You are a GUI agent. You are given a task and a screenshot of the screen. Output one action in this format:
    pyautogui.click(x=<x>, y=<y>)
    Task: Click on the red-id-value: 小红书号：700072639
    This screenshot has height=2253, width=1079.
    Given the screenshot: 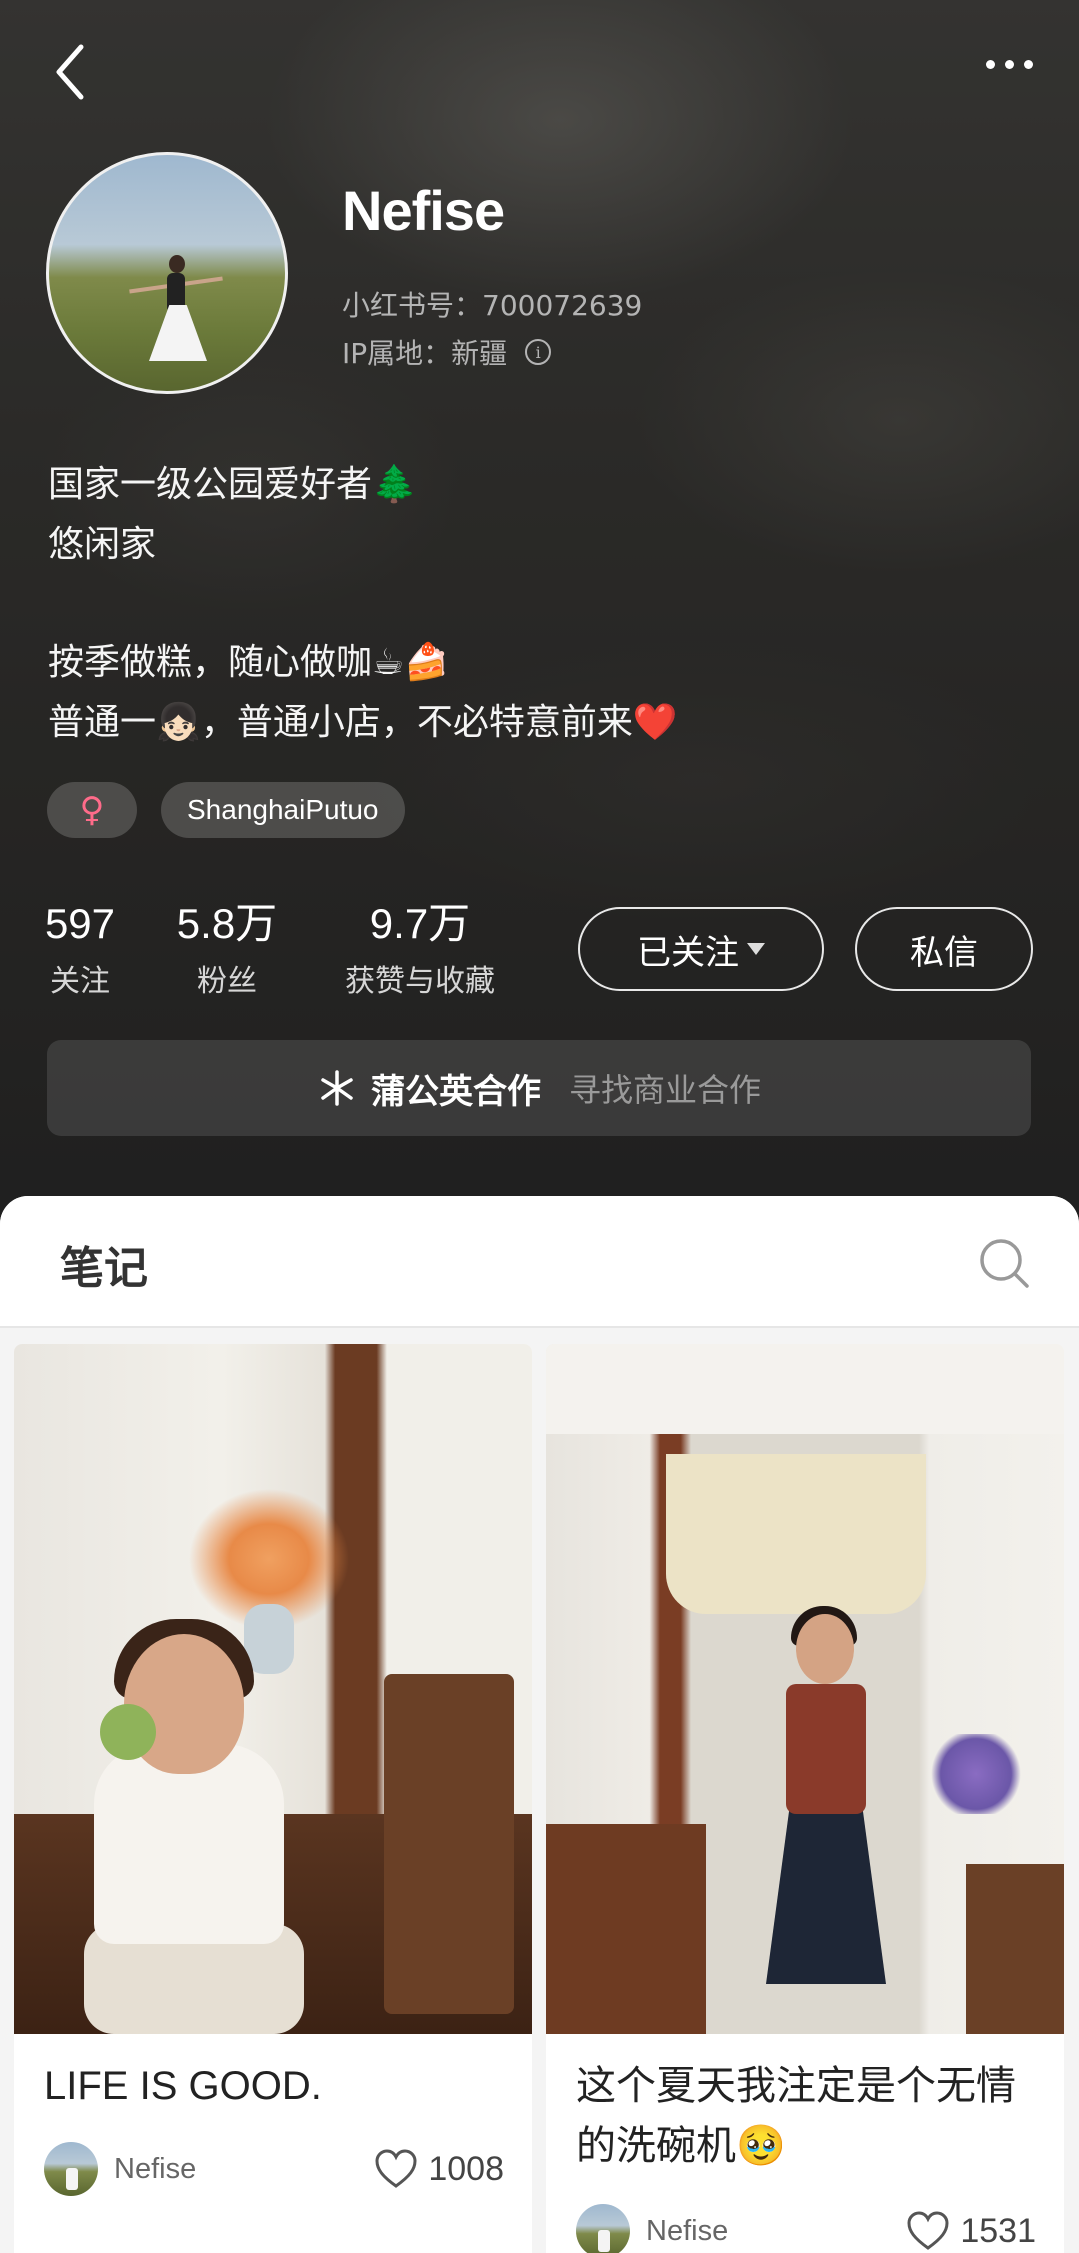 What is the action you would take?
    pyautogui.click(x=492, y=305)
    